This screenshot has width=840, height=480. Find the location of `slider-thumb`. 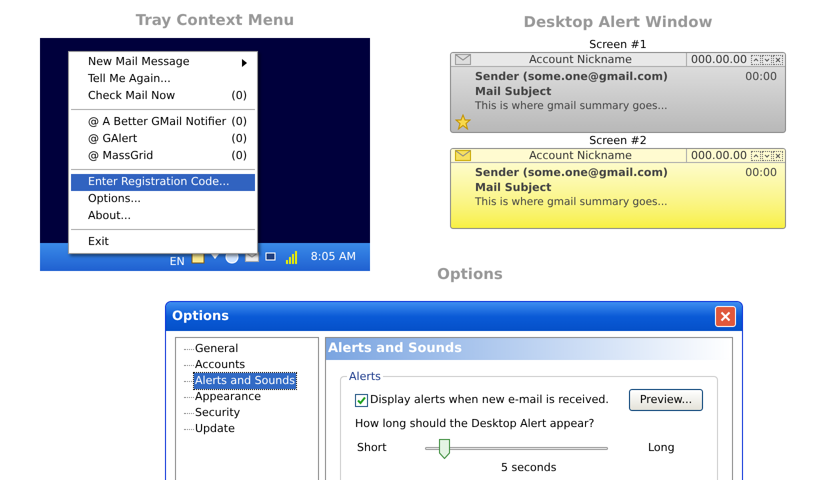

slider-thumb is located at coordinates (444, 448).